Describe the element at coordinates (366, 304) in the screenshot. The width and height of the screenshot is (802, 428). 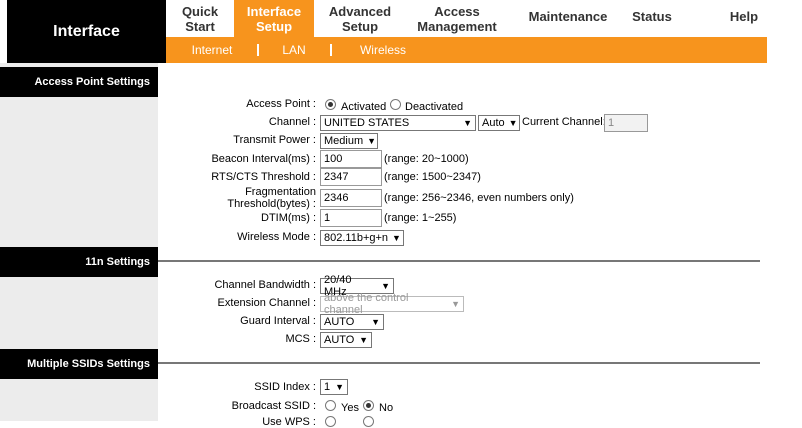
I see `select-value: above the control channel` at that location.